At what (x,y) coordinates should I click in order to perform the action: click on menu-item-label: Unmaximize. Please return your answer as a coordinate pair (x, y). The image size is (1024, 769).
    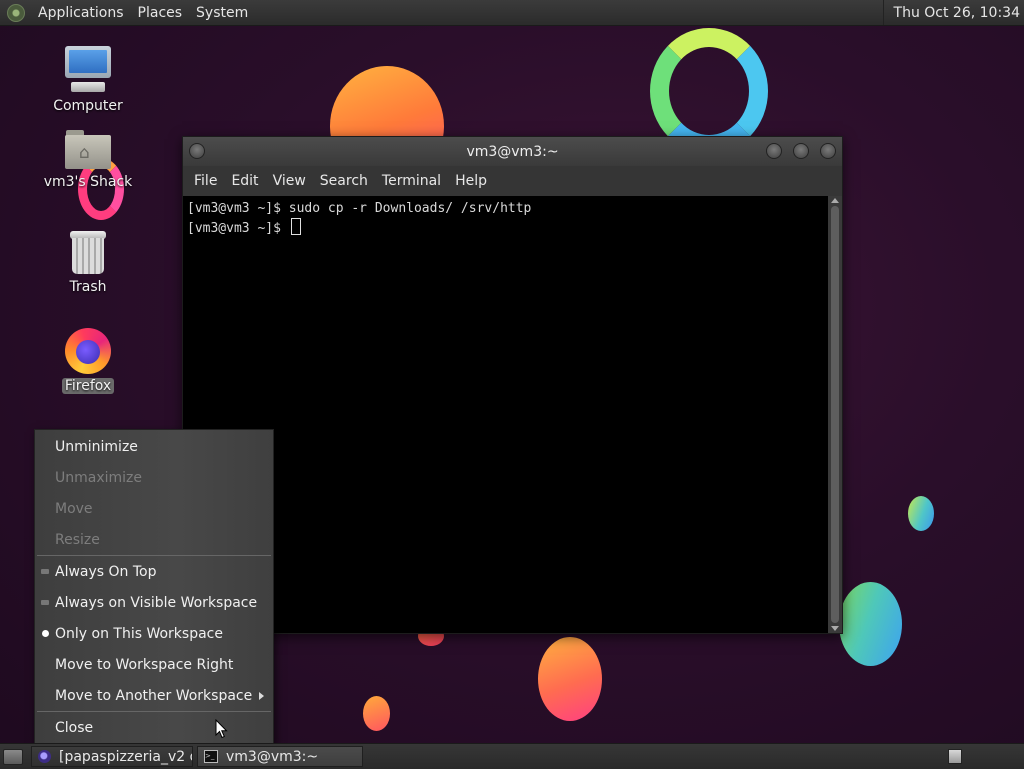
    Looking at the image, I should click on (99, 477).